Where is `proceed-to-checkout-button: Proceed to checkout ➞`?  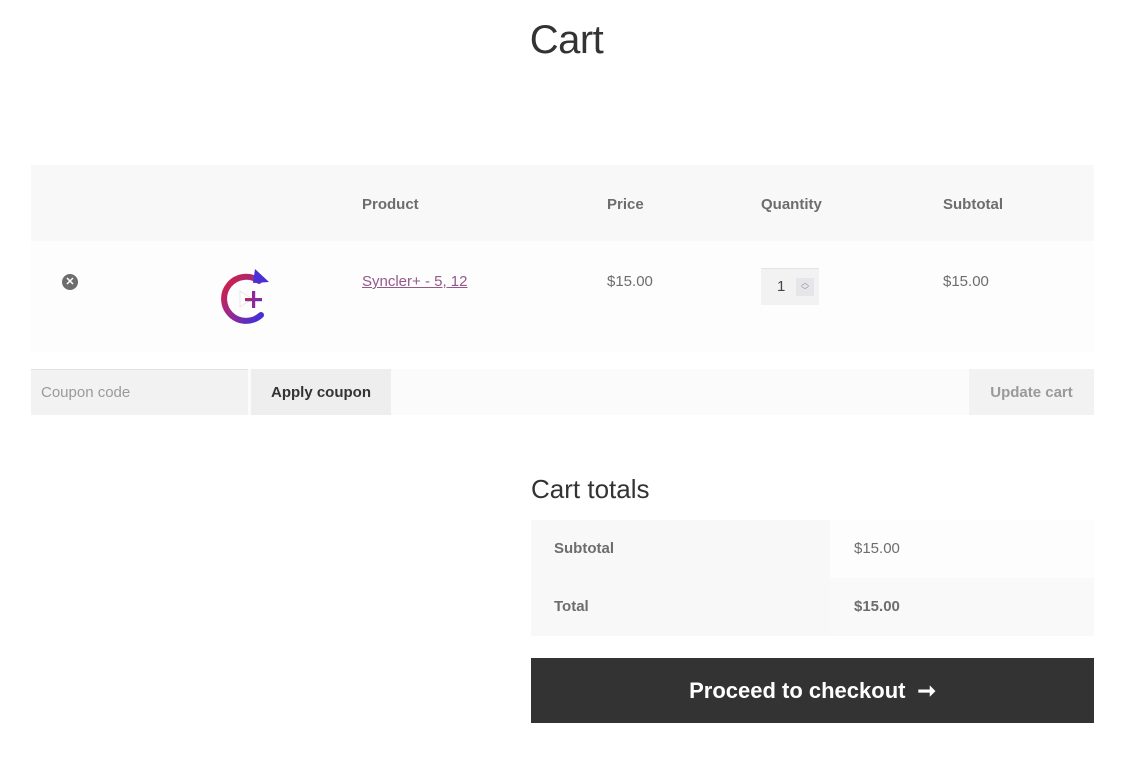 proceed-to-checkout-button: Proceed to checkout ➞ is located at coordinates (812, 690).